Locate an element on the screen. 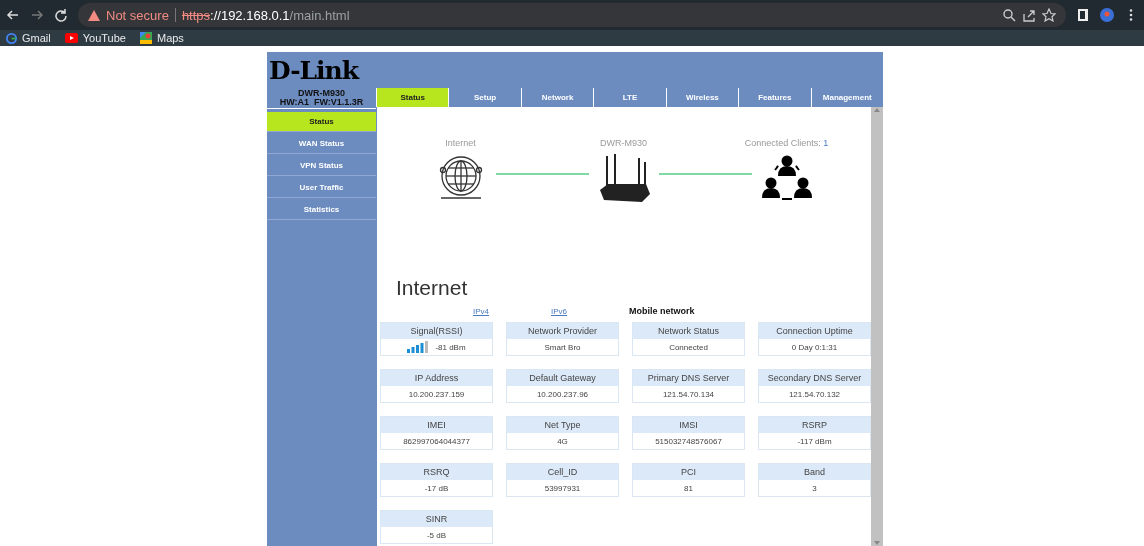 The image size is (1144, 546). nav-tab: Wireless is located at coordinates (702, 97).